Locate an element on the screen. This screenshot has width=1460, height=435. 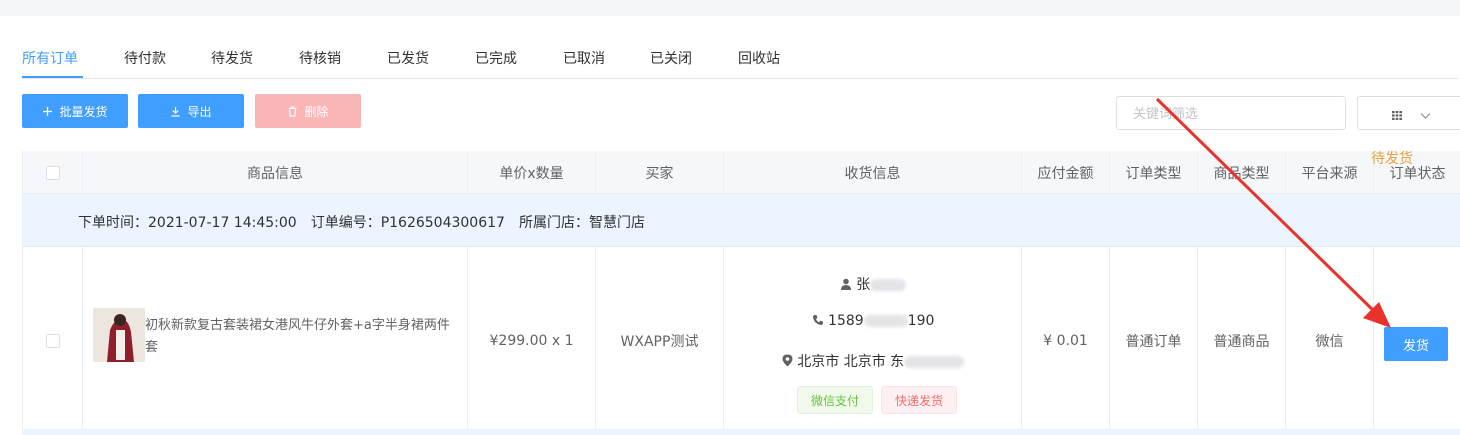
select-all-checkbox is located at coordinates (52, 172).